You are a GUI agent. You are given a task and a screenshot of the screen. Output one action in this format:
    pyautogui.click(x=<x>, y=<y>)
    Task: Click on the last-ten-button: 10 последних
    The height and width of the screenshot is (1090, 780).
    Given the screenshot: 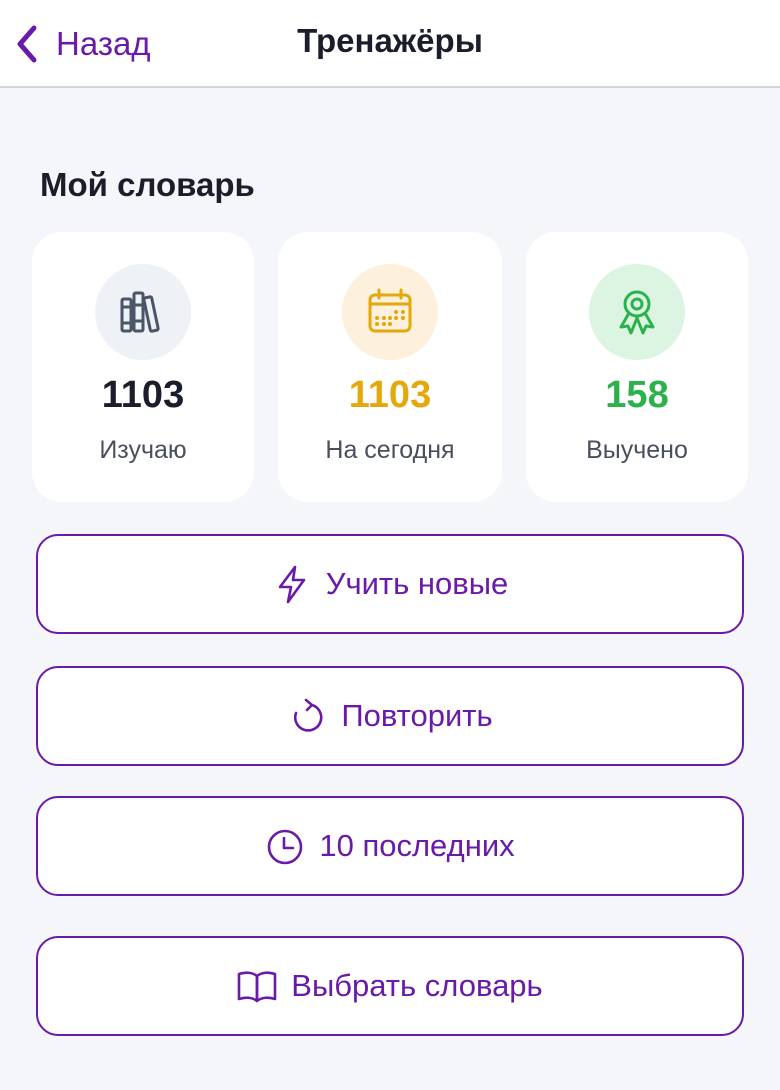 What is the action you would take?
    pyautogui.click(x=390, y=846)
    